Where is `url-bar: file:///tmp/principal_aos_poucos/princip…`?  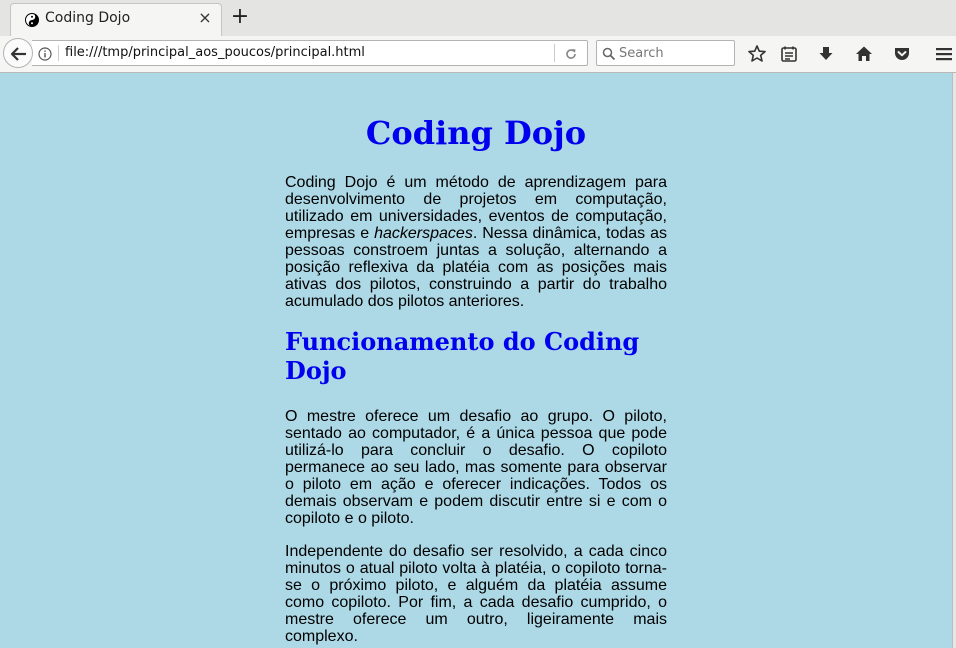
url-bar: file:///tmp/principal_aos_poucos/princip… is located at coordinates (310, 53).